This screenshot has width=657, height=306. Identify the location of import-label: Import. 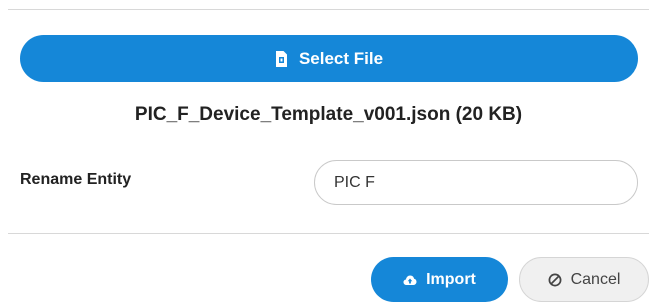
(451, 279).